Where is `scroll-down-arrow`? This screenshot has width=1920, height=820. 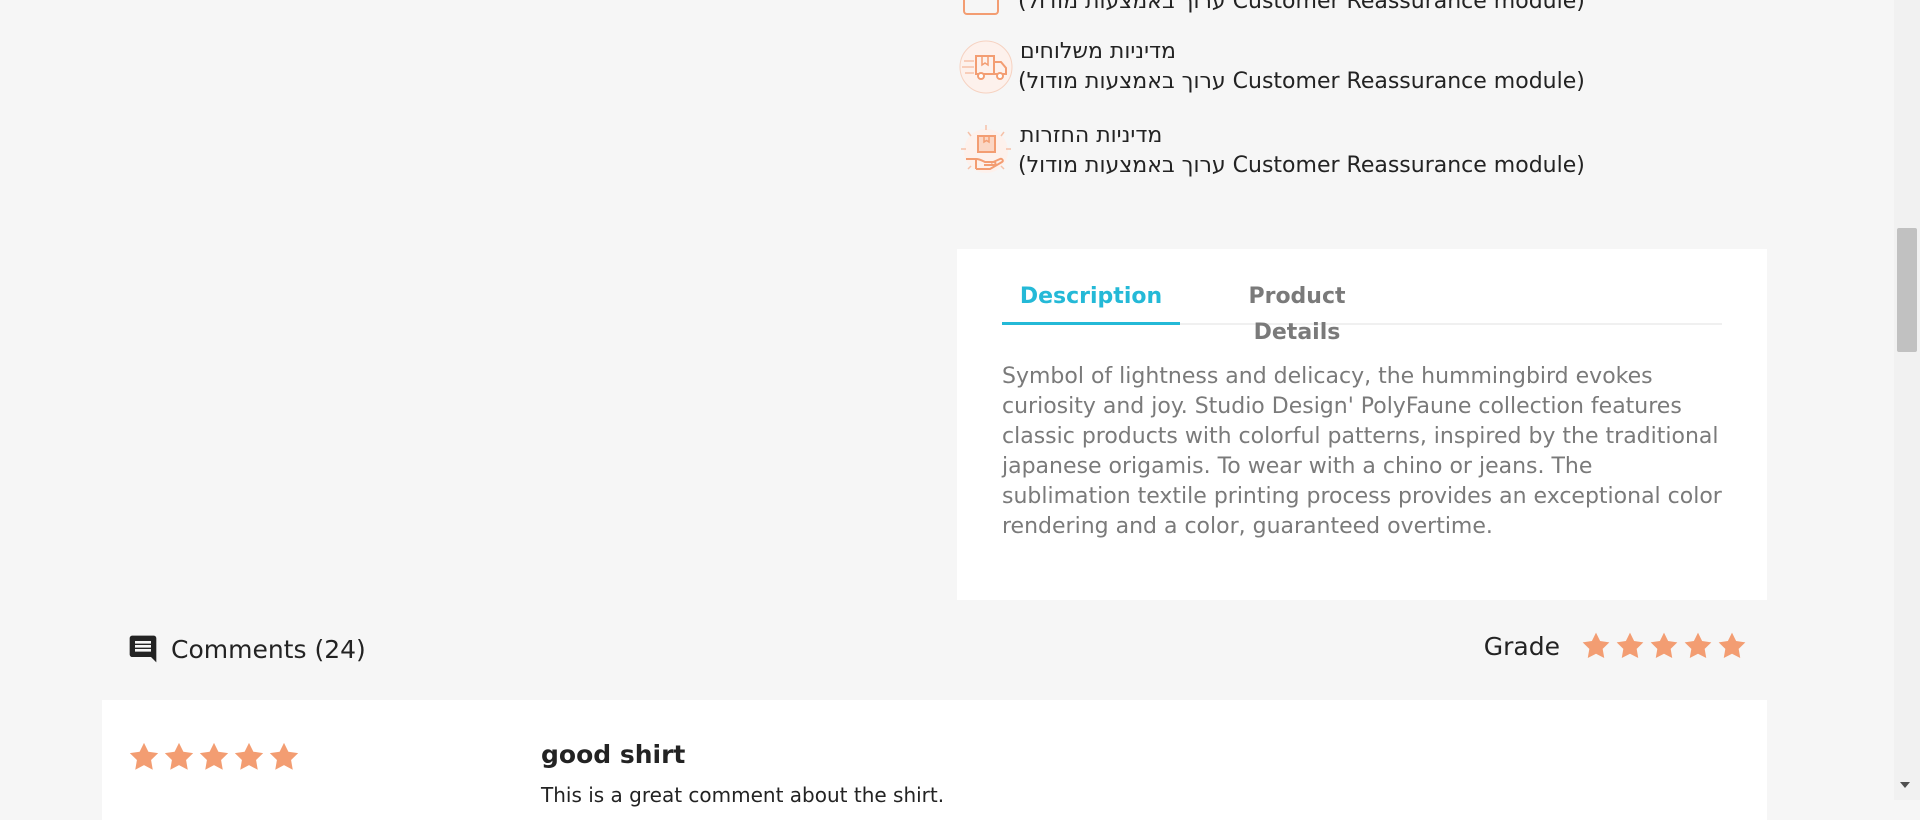 scroll-down-arrow is located at coordinates (1905, 785).